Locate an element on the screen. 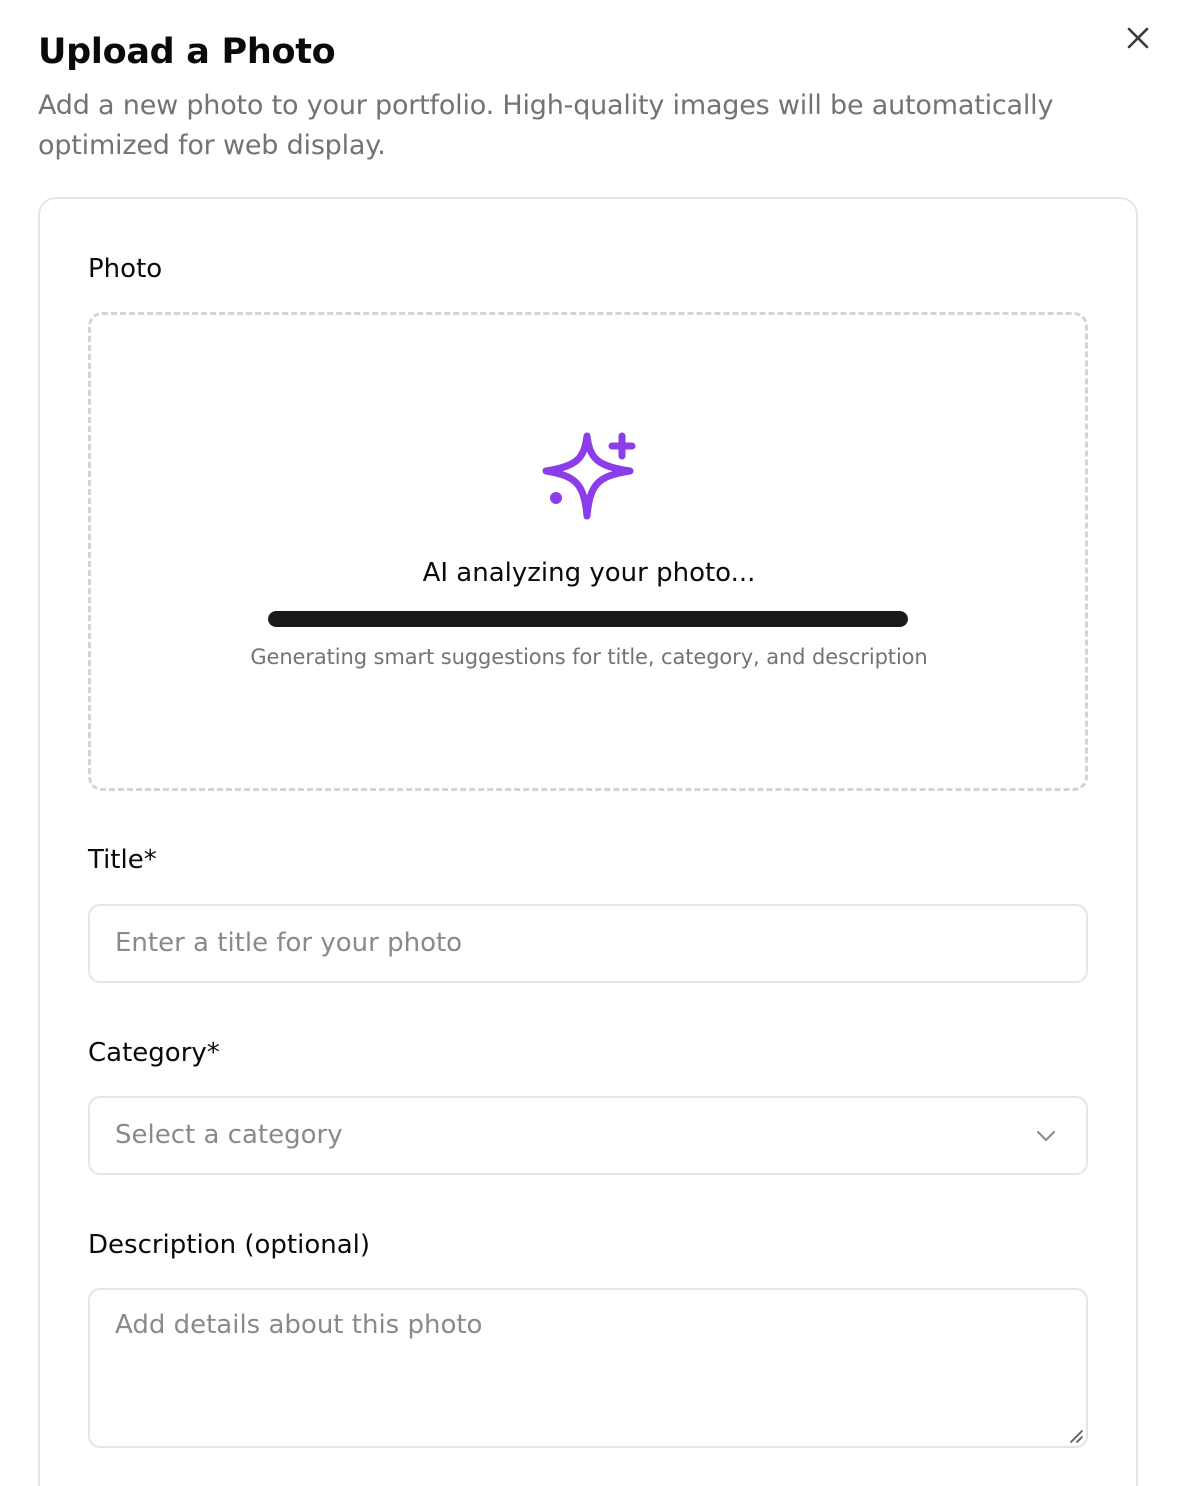 Image resolution: width=1178 pixels, height=1486 pixels. photo-label: Photo is located at coordinates (125, 269).